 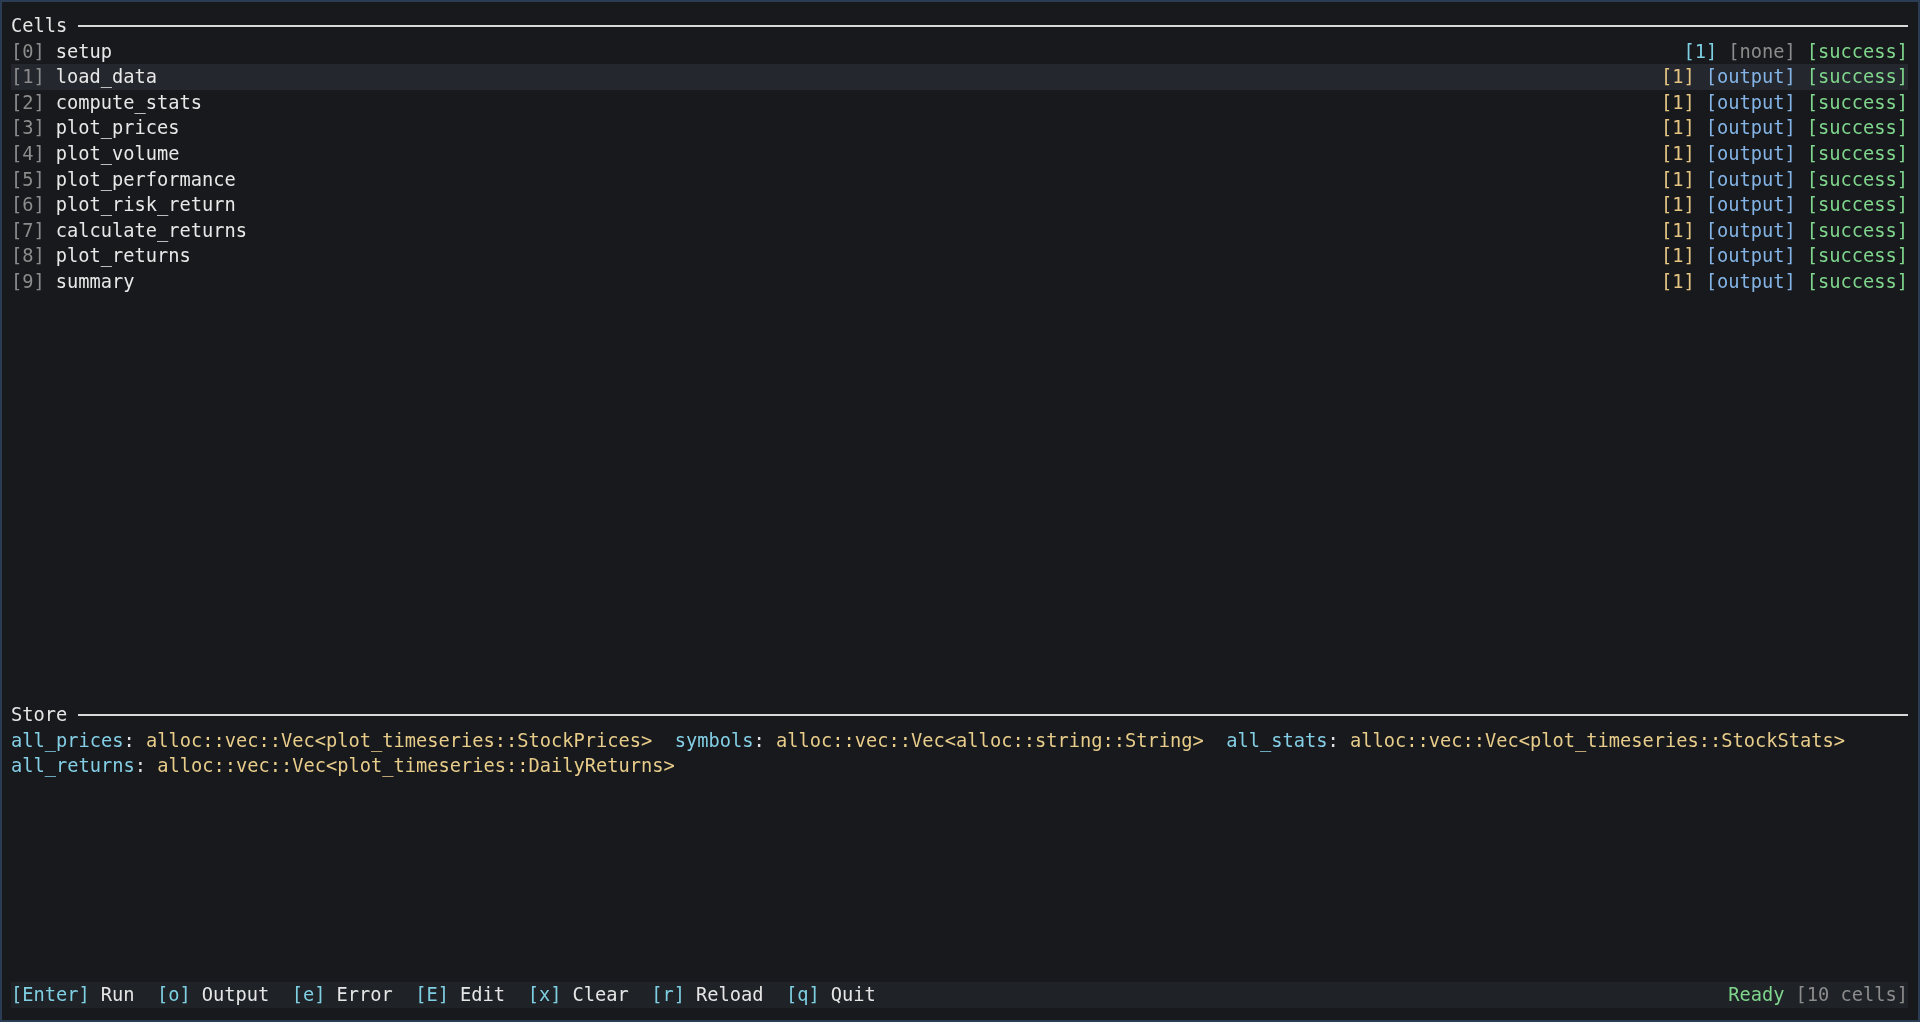 I want to click on cell-name: load_data, so click(x=106, y=77).